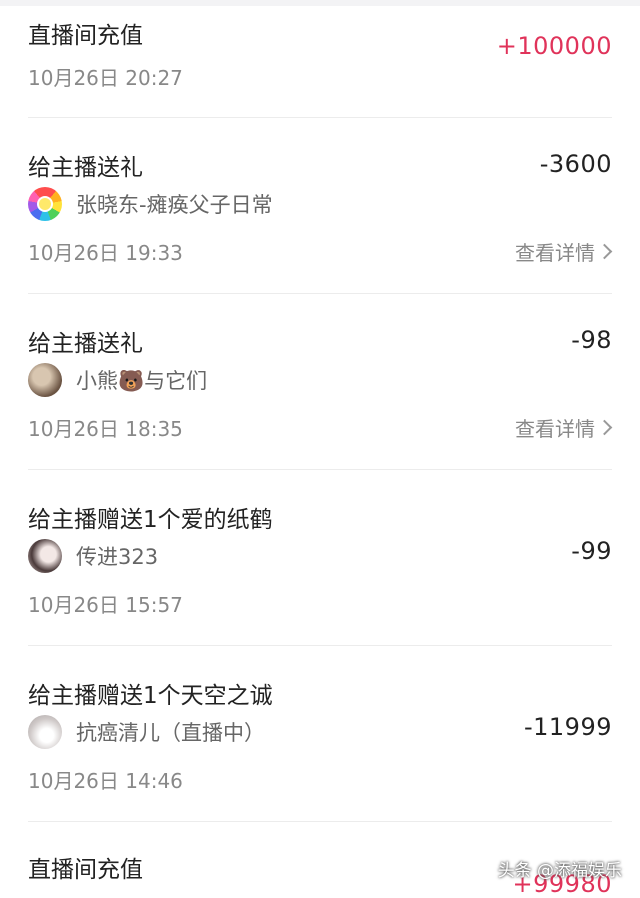  I want to click on transaction-time: 10月26日 19:33, so click(105, 253).